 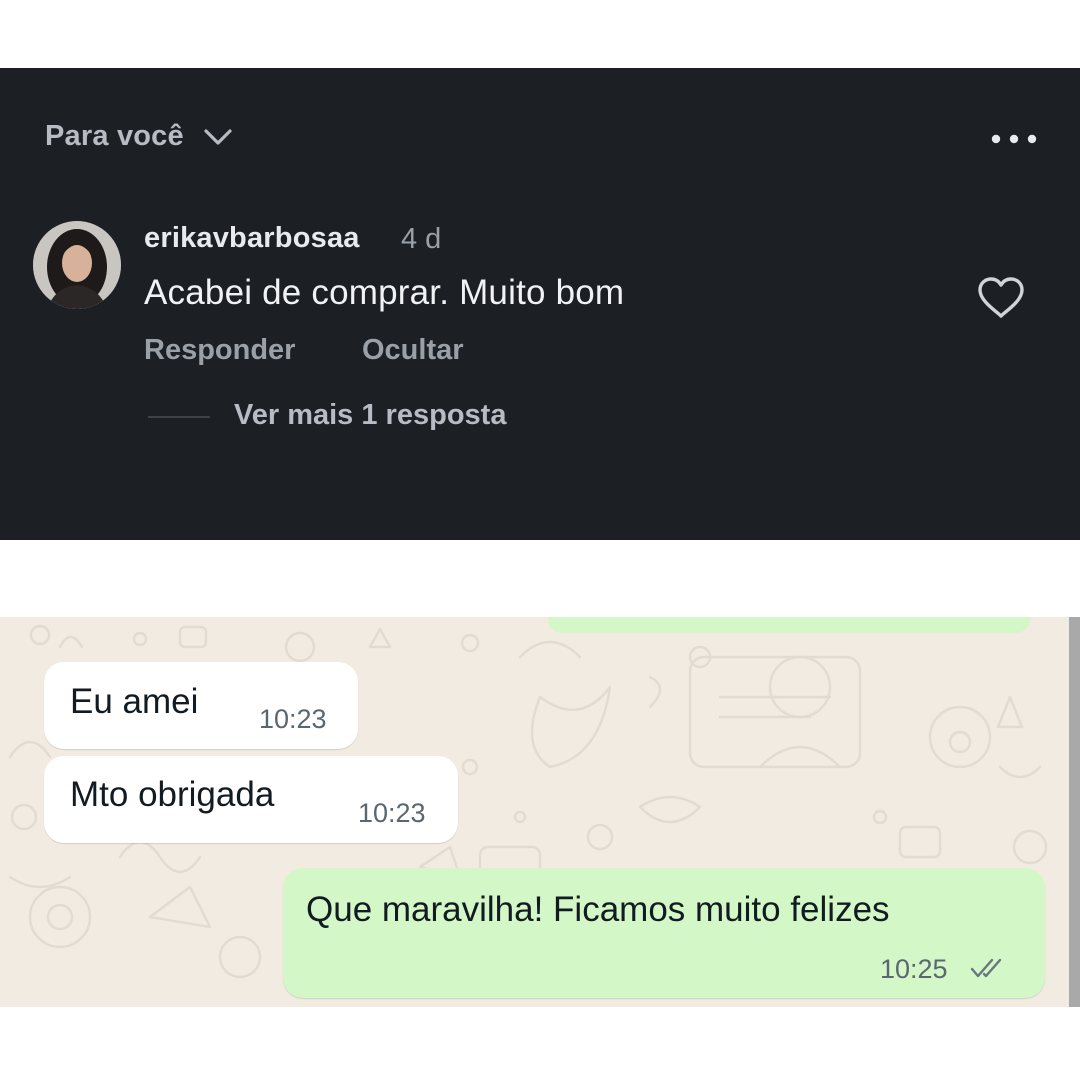 I want to click on avatar-photo, so click(x=77, y=265).